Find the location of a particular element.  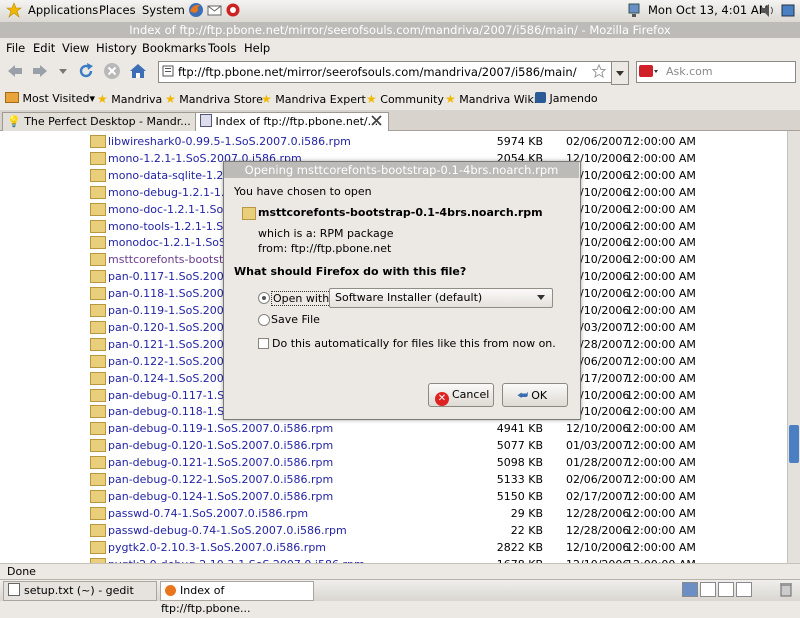

network-icon is located at coordinates (634, 10).